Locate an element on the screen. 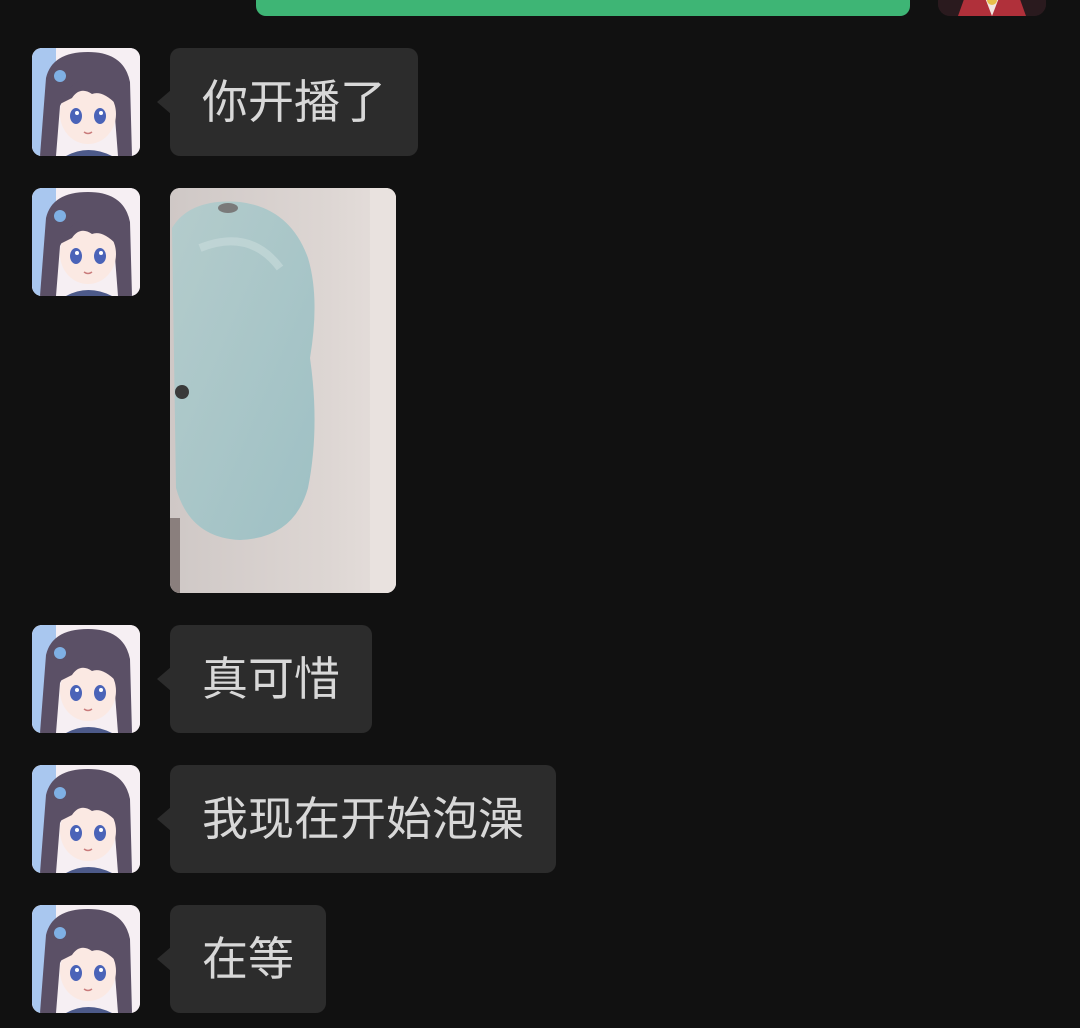 Image resolution: width=1080 pixels, height=1028 pixels. message-bubble: 在等 is located at coordinates (241, 959).